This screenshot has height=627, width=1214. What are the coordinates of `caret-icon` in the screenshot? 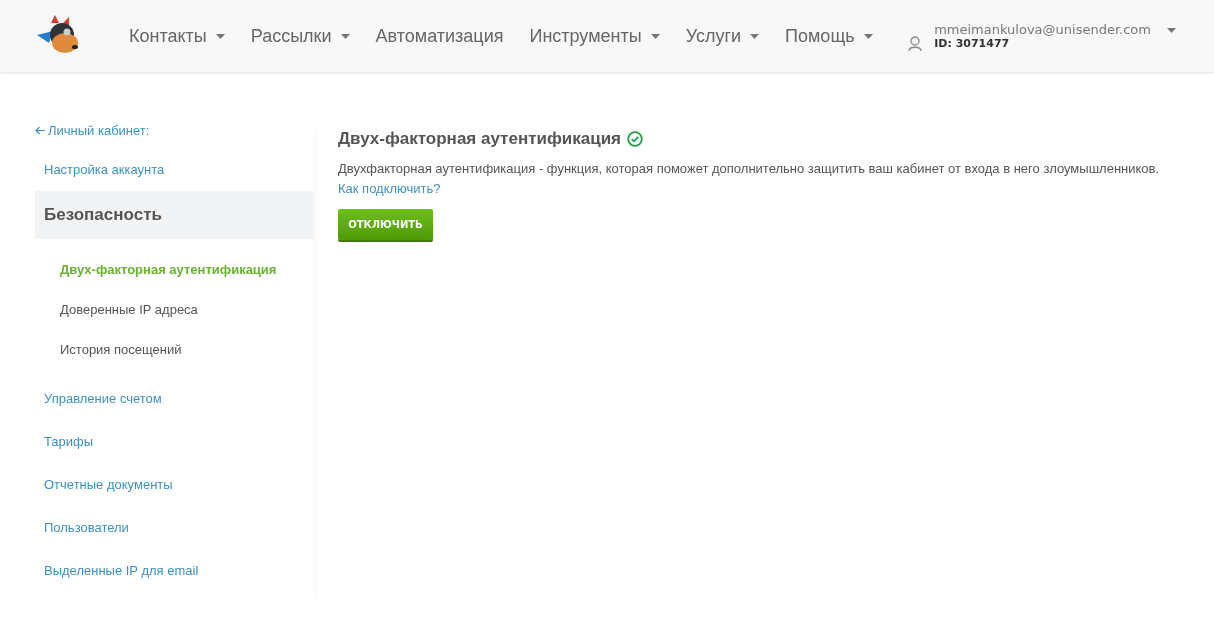 It's located at (1171, 30).